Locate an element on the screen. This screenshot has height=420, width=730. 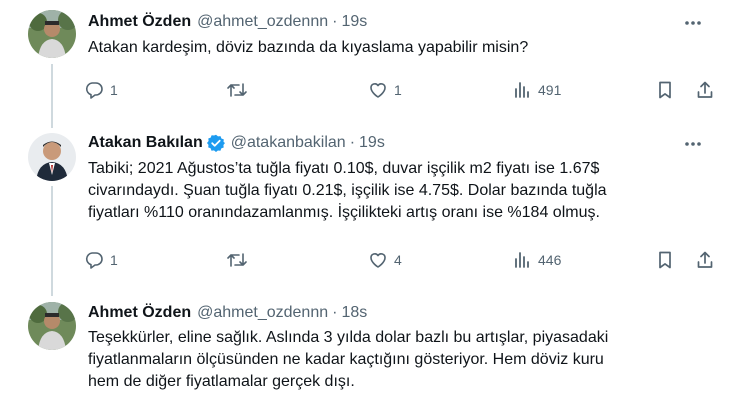
action-bar: 1 1 491 is located at coordinates (404, 90).